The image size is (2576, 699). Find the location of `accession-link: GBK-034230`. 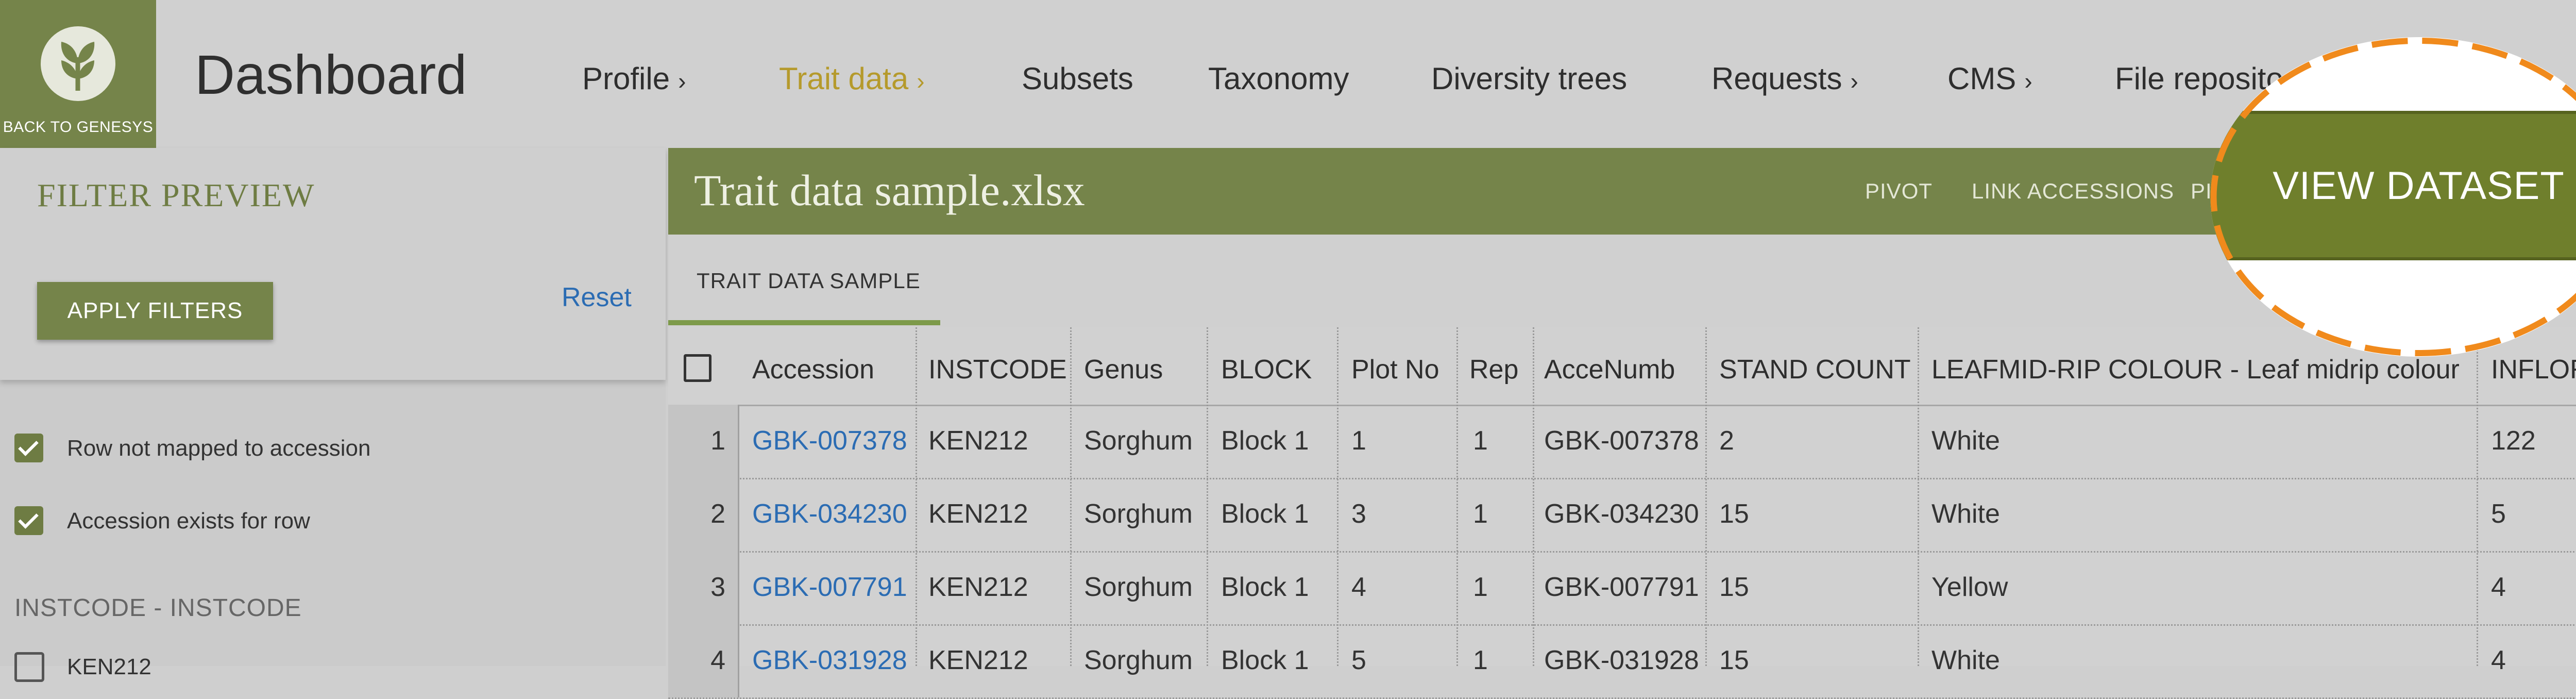

accession-link: GBK-034230 is located at coordinates (829, 513).